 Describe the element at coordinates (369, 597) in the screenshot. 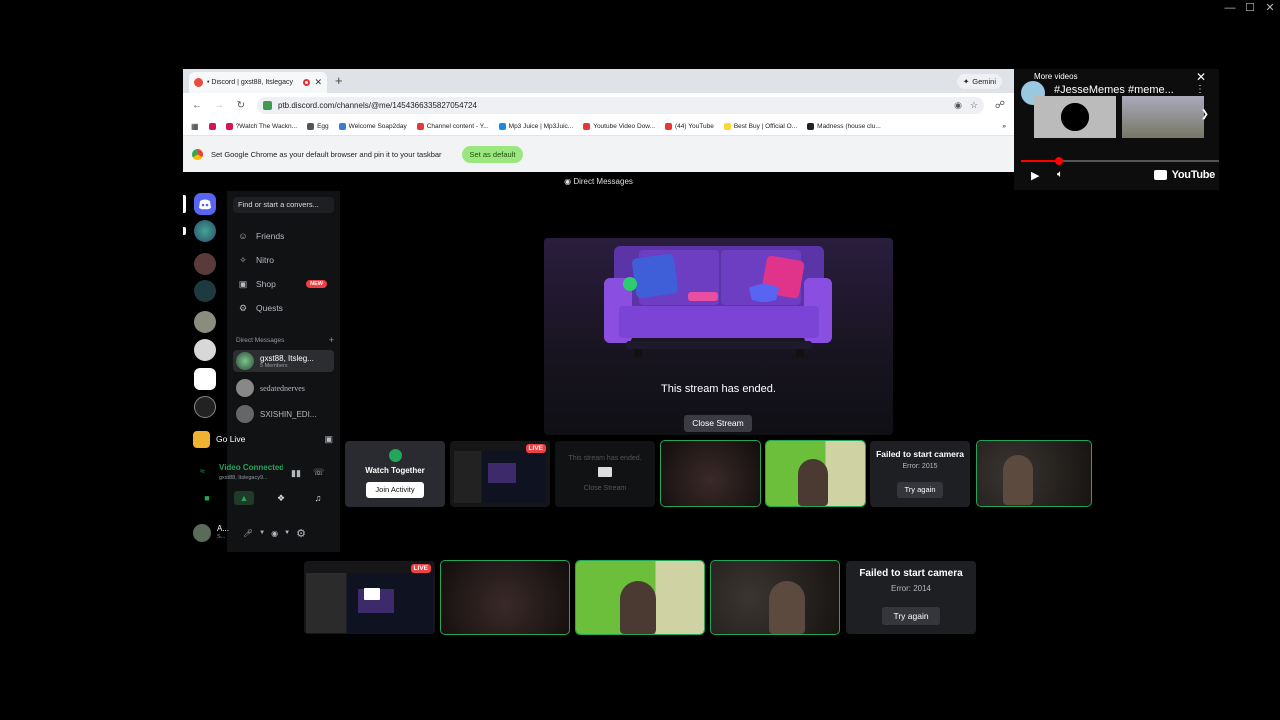

I see `live-stream-tile-large: LIVE` at that location.